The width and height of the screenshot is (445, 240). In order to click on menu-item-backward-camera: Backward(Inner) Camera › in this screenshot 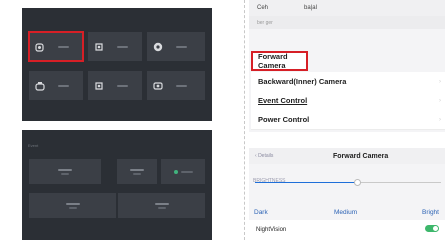, I will do `click(348, 82)`.